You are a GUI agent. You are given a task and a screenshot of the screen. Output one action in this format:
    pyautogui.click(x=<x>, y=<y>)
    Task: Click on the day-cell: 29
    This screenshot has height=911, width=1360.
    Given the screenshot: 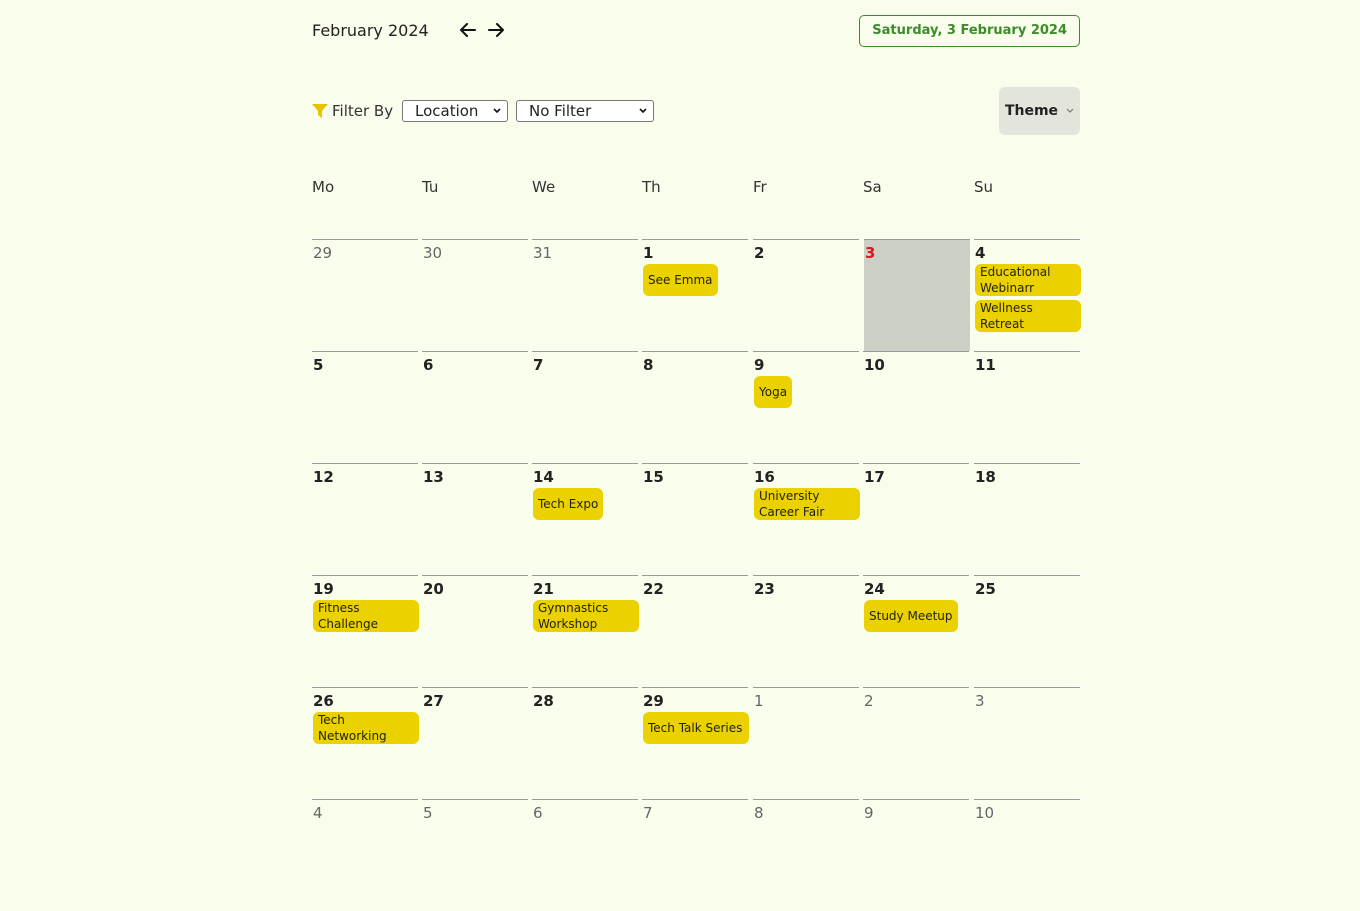 What is the action you would take?
    pyautogui.click(x=365, y=295)
    